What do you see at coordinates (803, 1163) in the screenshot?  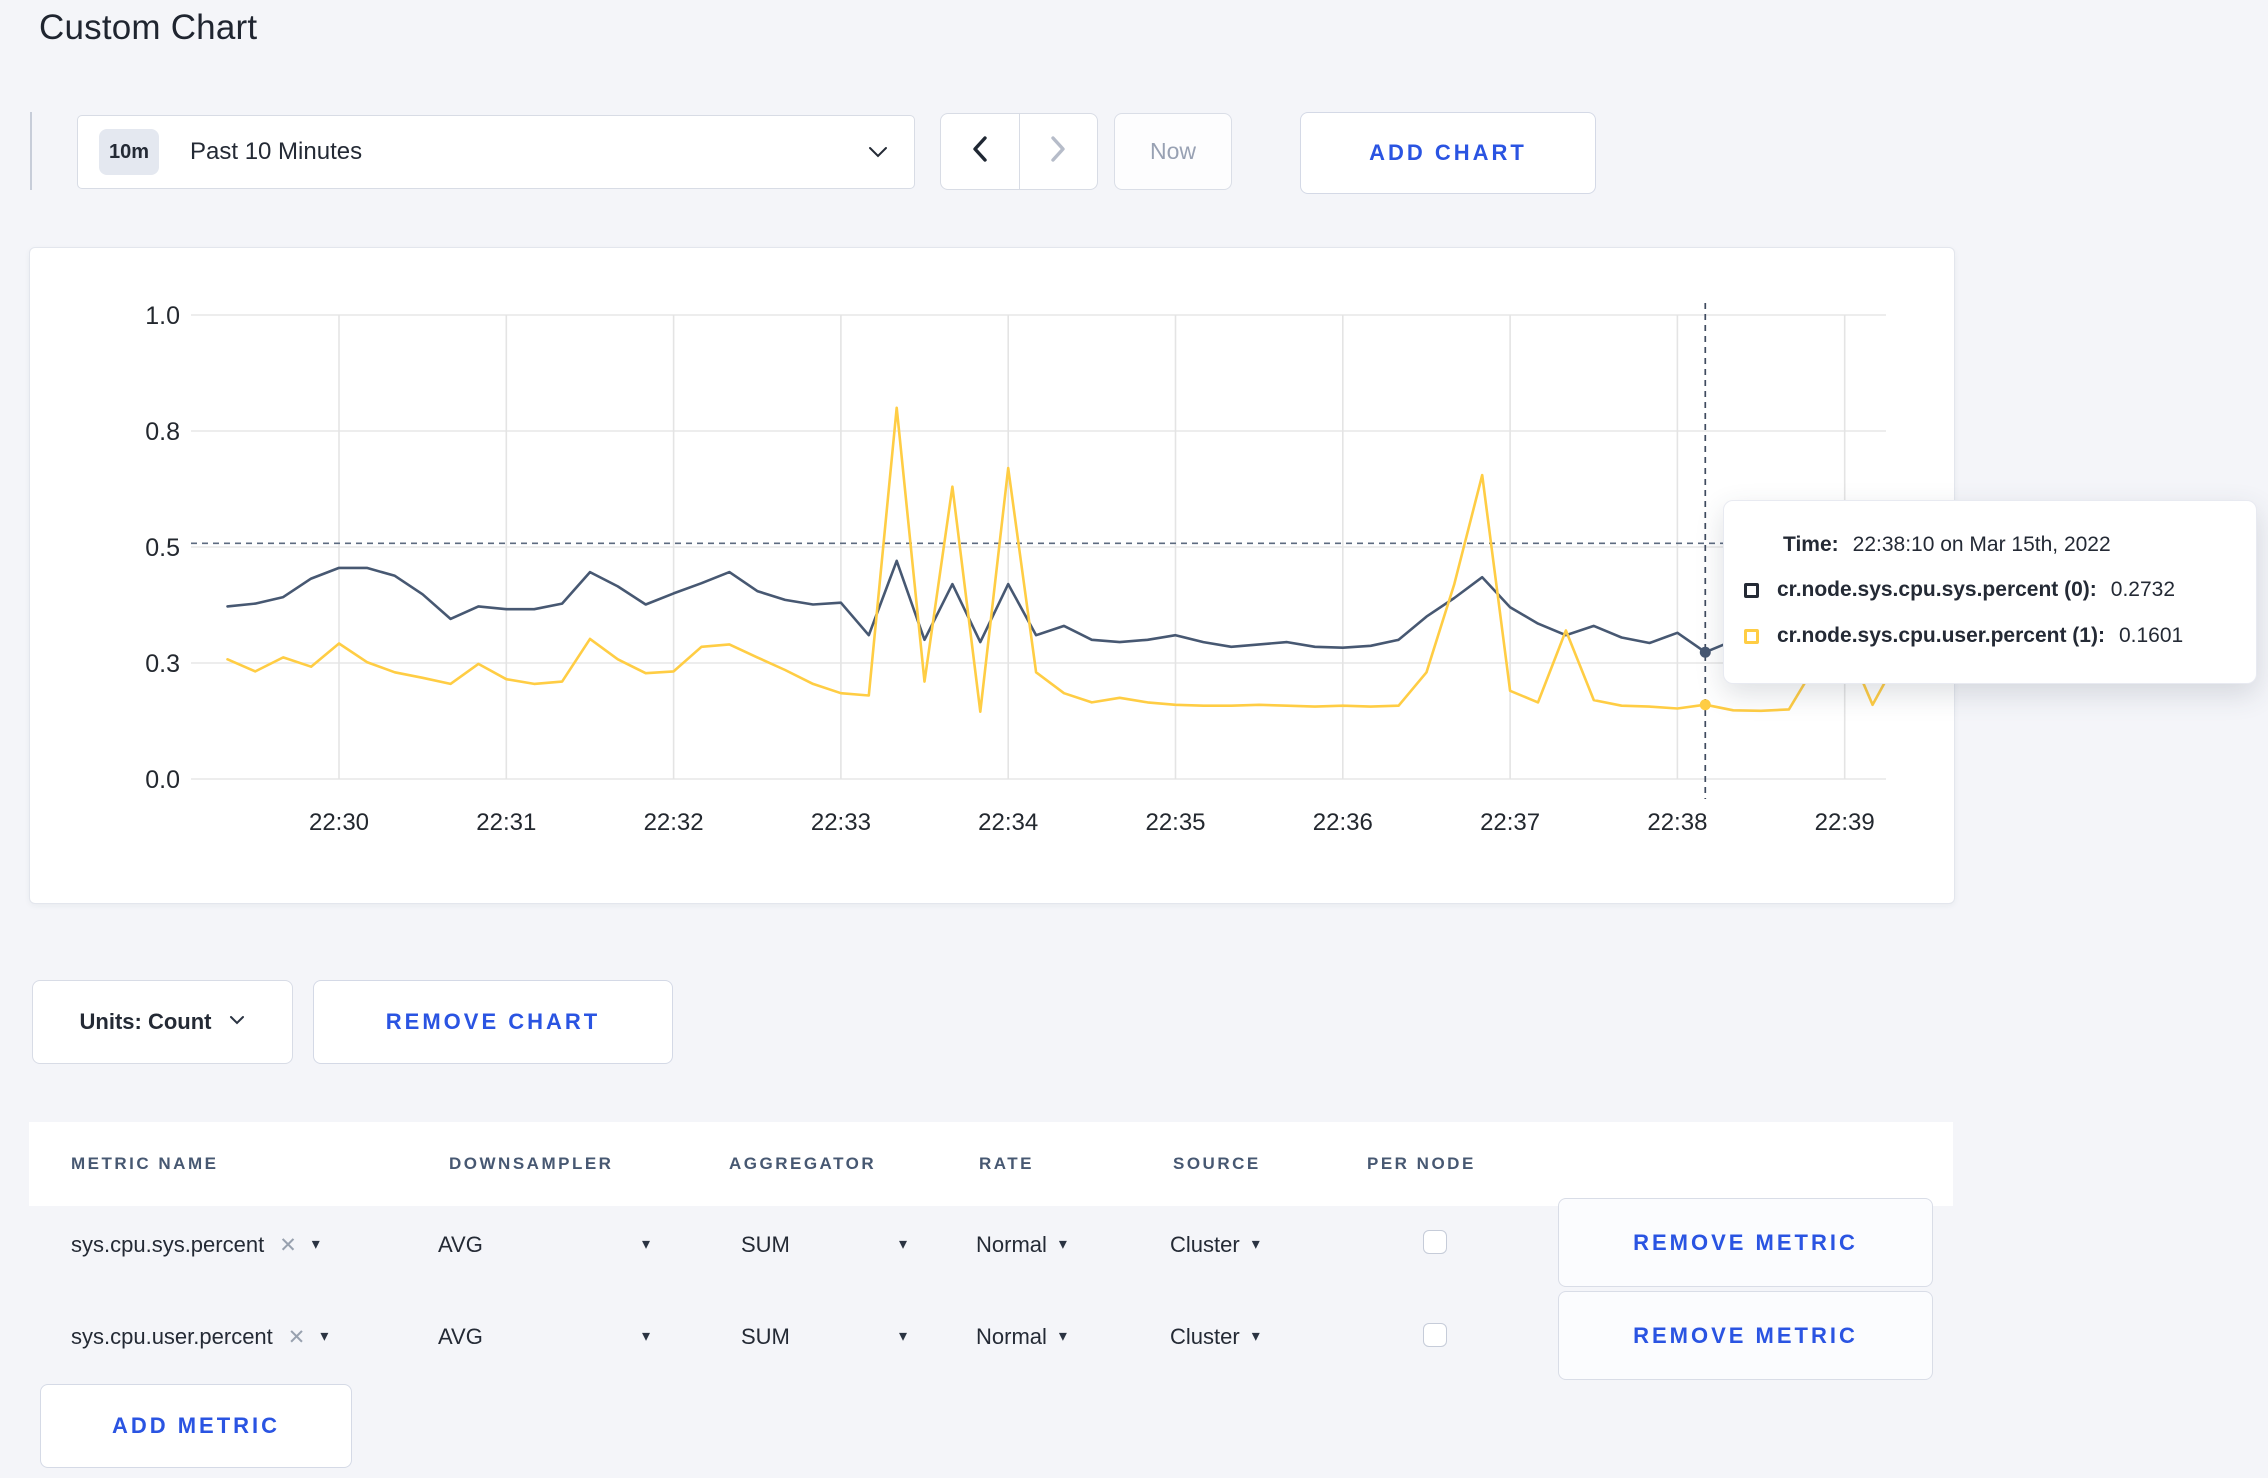 I see `column-header-aggregator: AGGREGATOR` at bounding box center [803, 1163].